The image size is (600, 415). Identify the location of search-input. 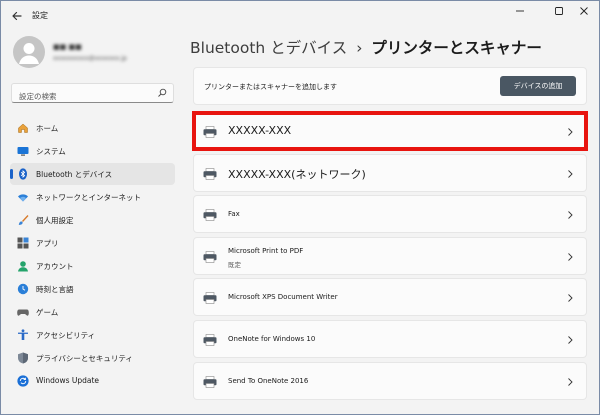
(81, 96).